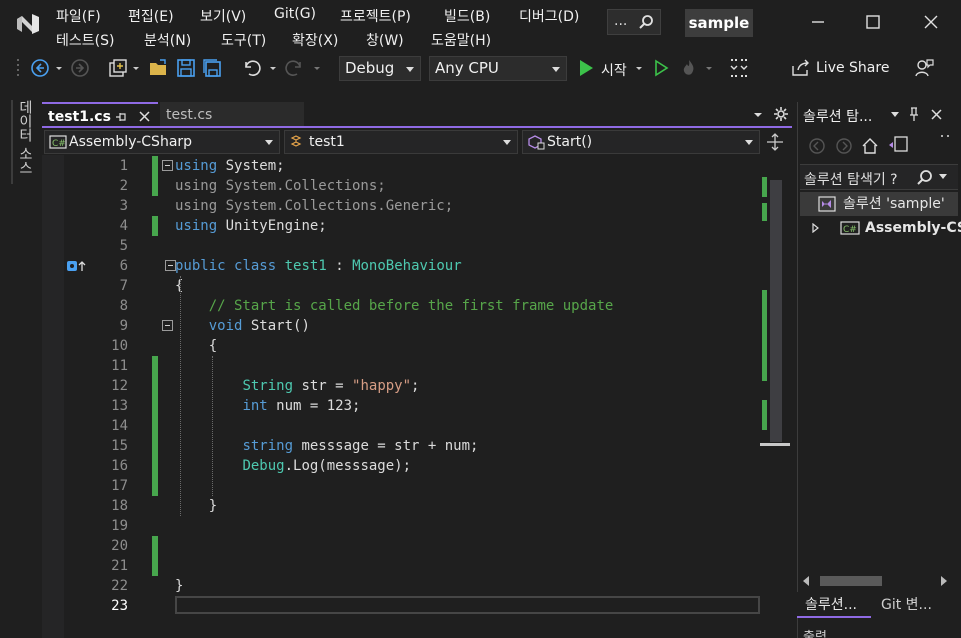 This screenshot has width=961, height=638. I want to click on tree-item-project: C# Assembly-CS, so click(880, 228).